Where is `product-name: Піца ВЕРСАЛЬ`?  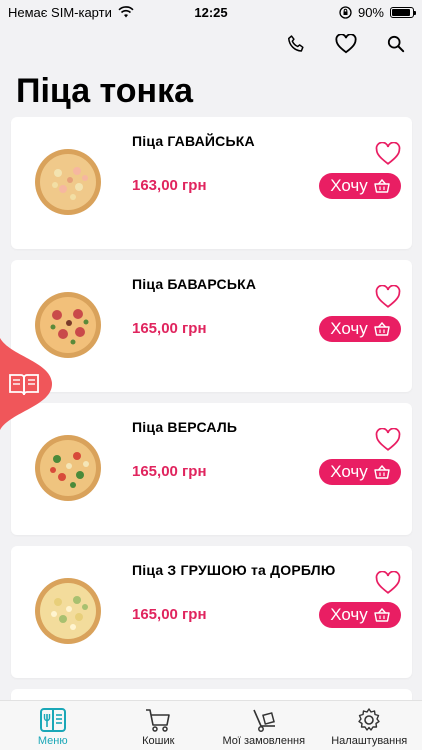 product-name: Піца ВЕРСАЛЬ is located at coordinates (185, 427).